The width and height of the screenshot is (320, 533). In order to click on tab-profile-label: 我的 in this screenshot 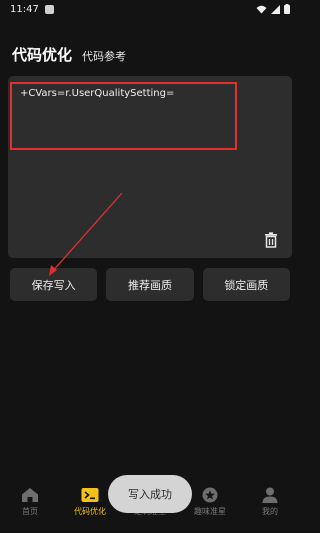, I will do `click(270, 511)`.